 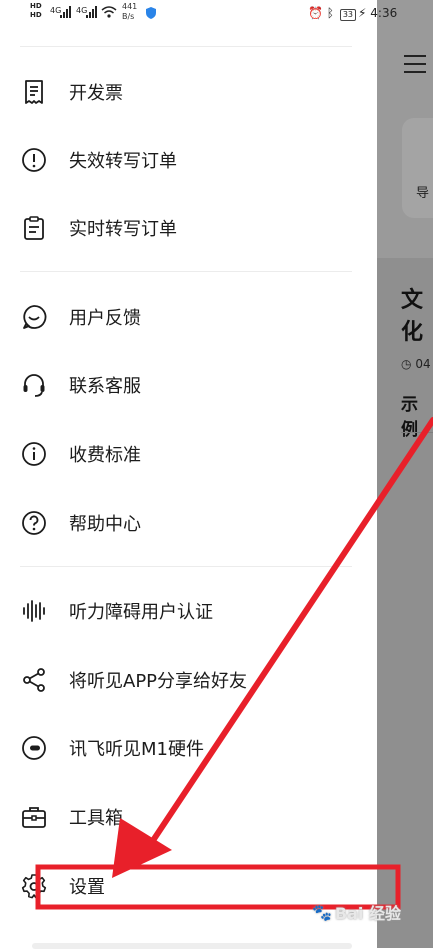 What do you see at coordinates (192, 946) in the screenshot?
I see `bottom-nav-handle` at bounding box center [192, 946].